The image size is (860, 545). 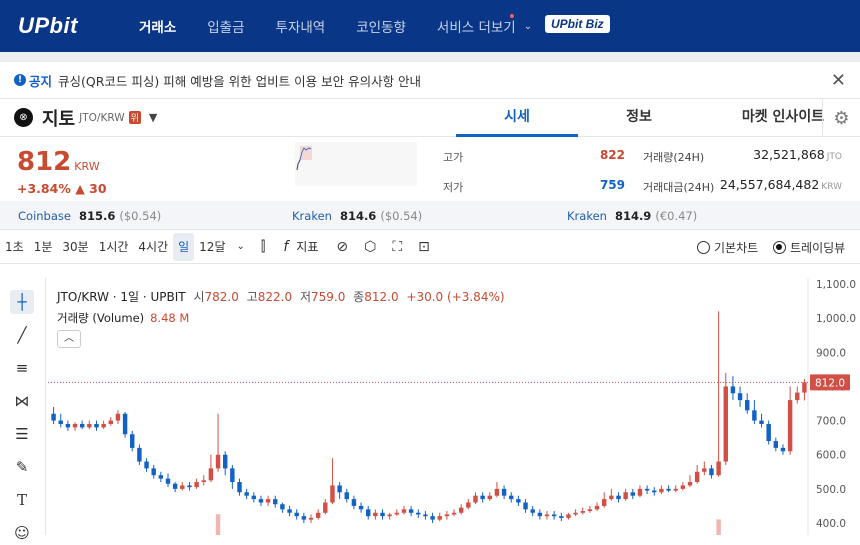 What do you see at coordinates (22, 467) in the screenshot?
I see `brush-icon: ✎` at bounding box center [22, 467].